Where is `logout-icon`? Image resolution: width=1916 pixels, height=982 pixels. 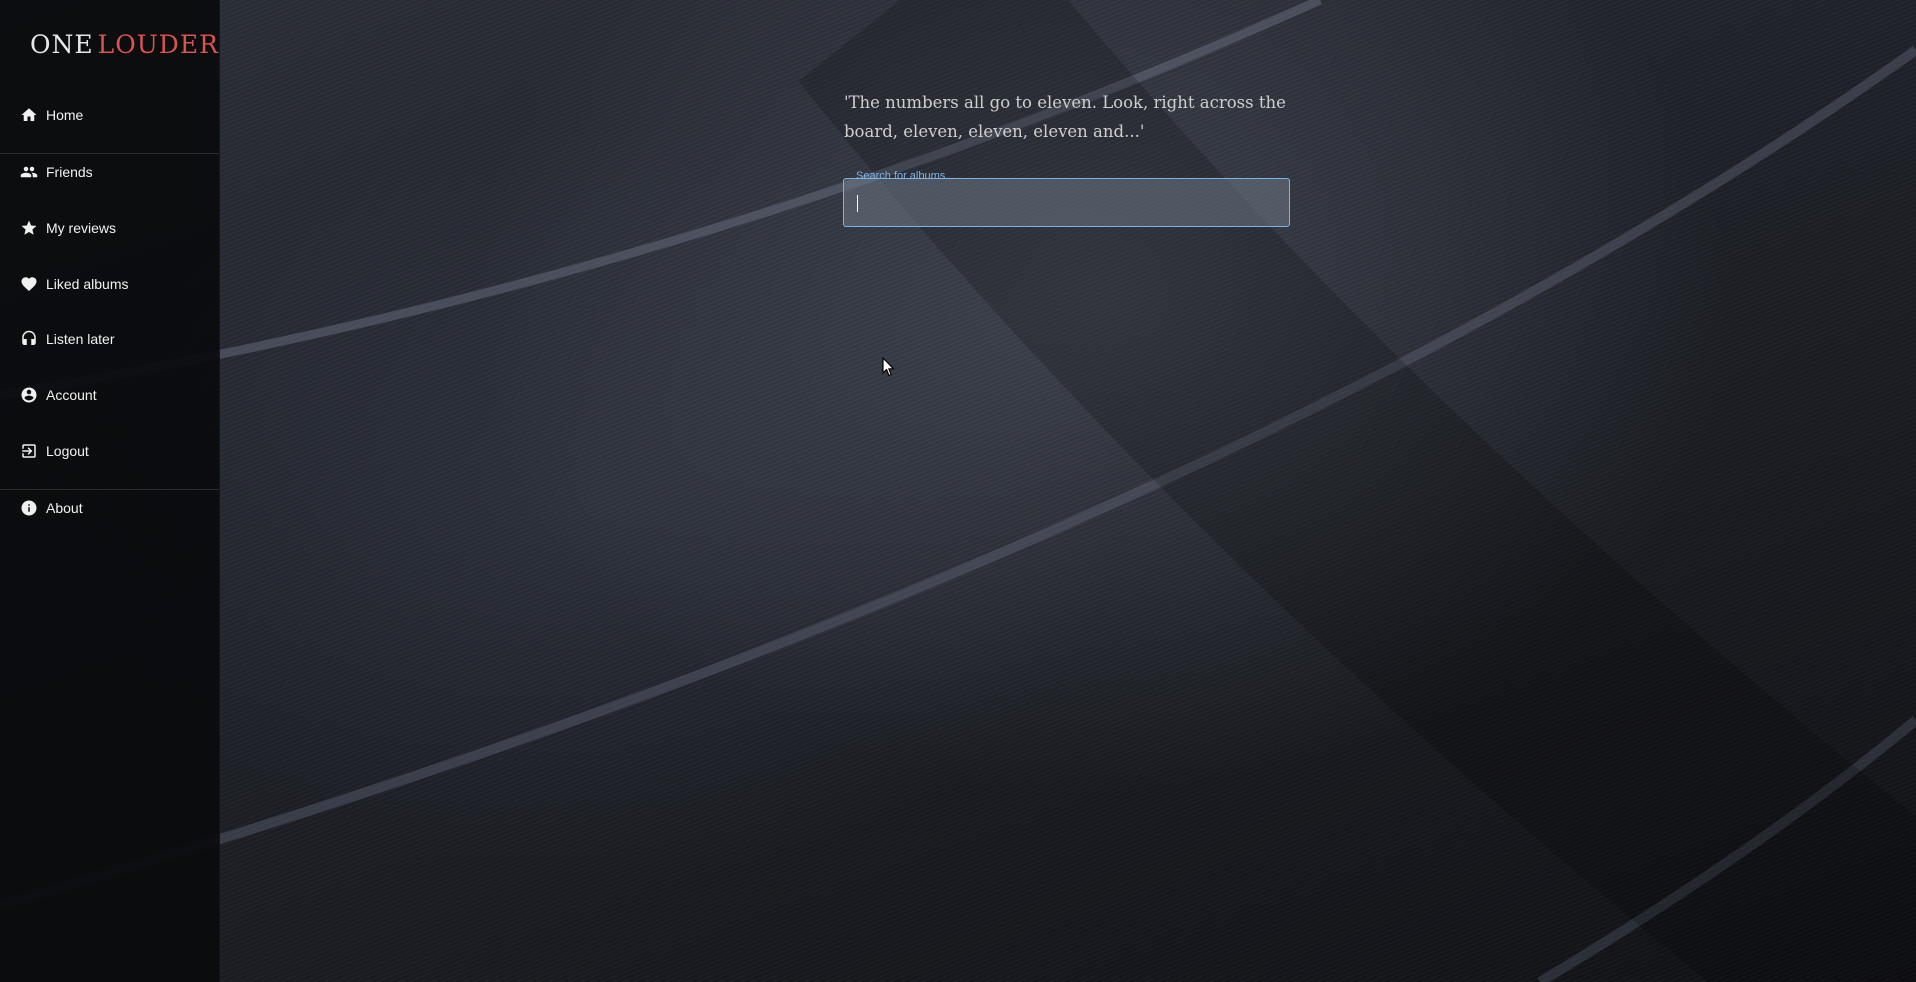
logout-icon is located at coordinates (29, 451).